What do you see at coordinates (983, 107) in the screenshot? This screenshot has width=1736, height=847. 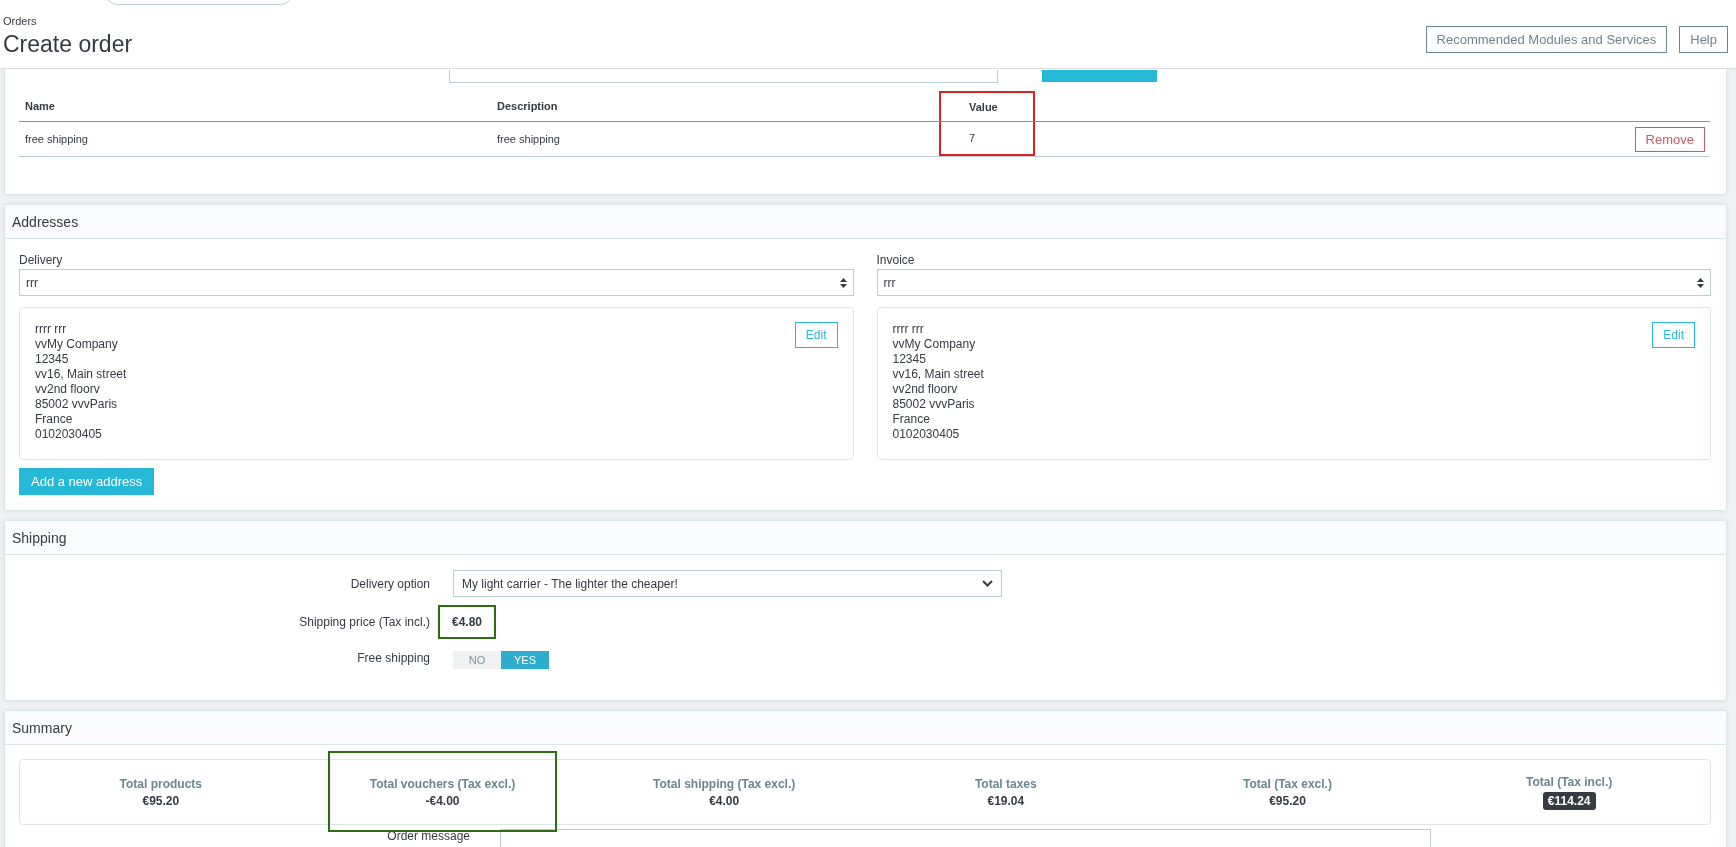 I see `column-header: Value` at bounding box center [983, 107].